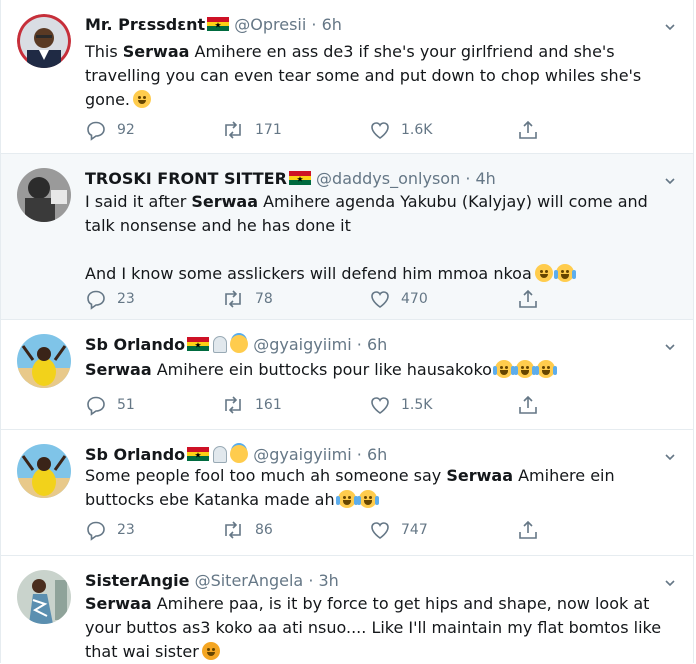  What do you see at coordinates (251, 405) in the screenshot?
I see `retweet-button: 161` at bounding box center [251, 405].